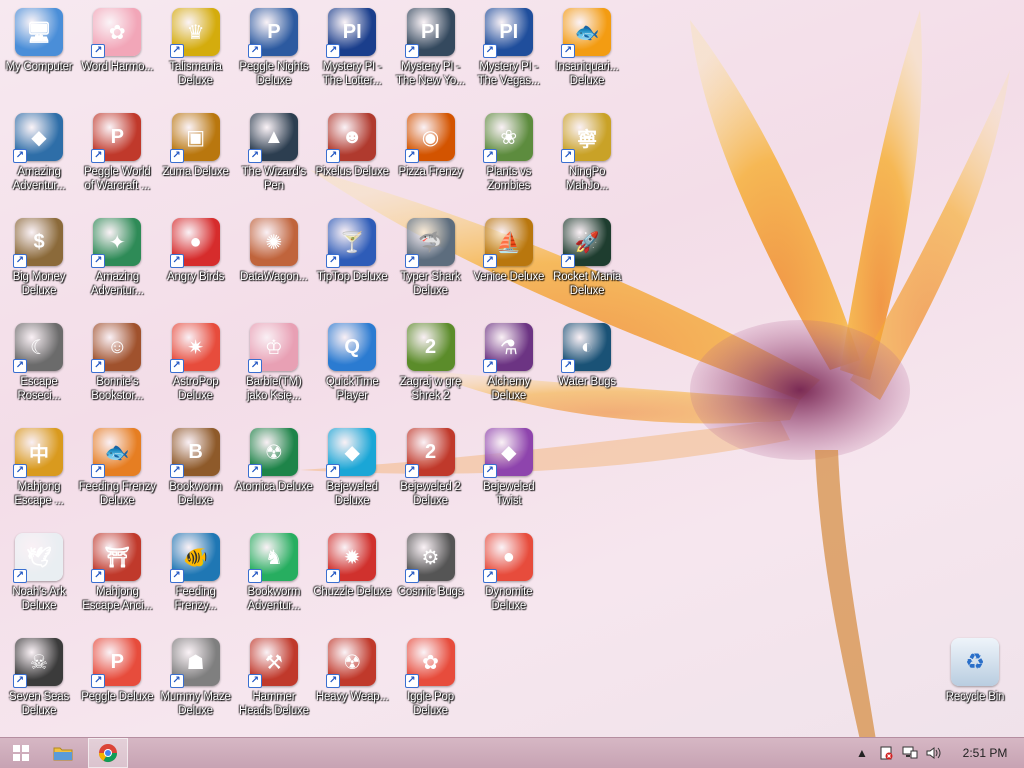 Image resolution: width=1024 pixels, height=768 pixels. What do you see at coordinates (63, 753) in the screenshot?
I see `file-explorer-button` at bounding box center [63, 753].